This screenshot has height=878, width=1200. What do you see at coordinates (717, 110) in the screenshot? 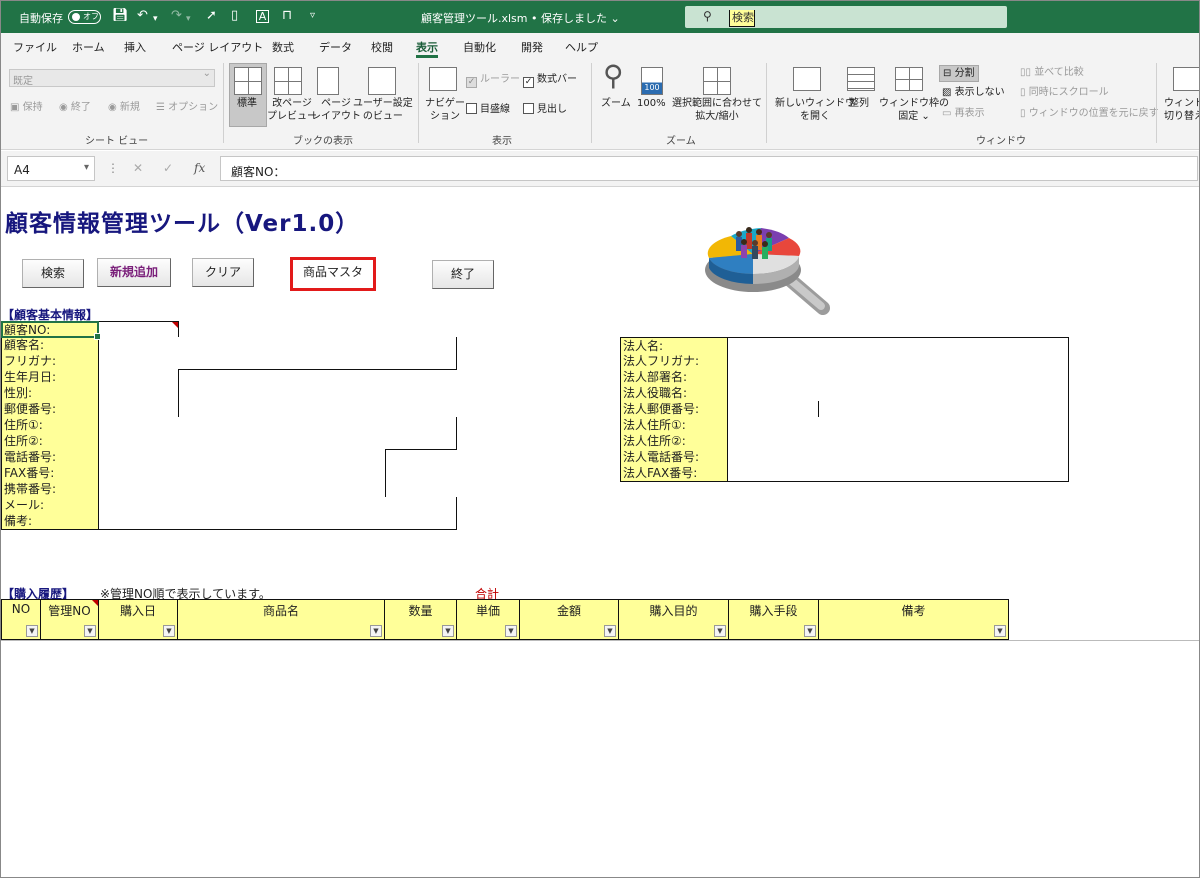
I see `zoom-to-selection-button: 選択範囲に合わせて 拡大/縮小` at bounding box center [717, 110].